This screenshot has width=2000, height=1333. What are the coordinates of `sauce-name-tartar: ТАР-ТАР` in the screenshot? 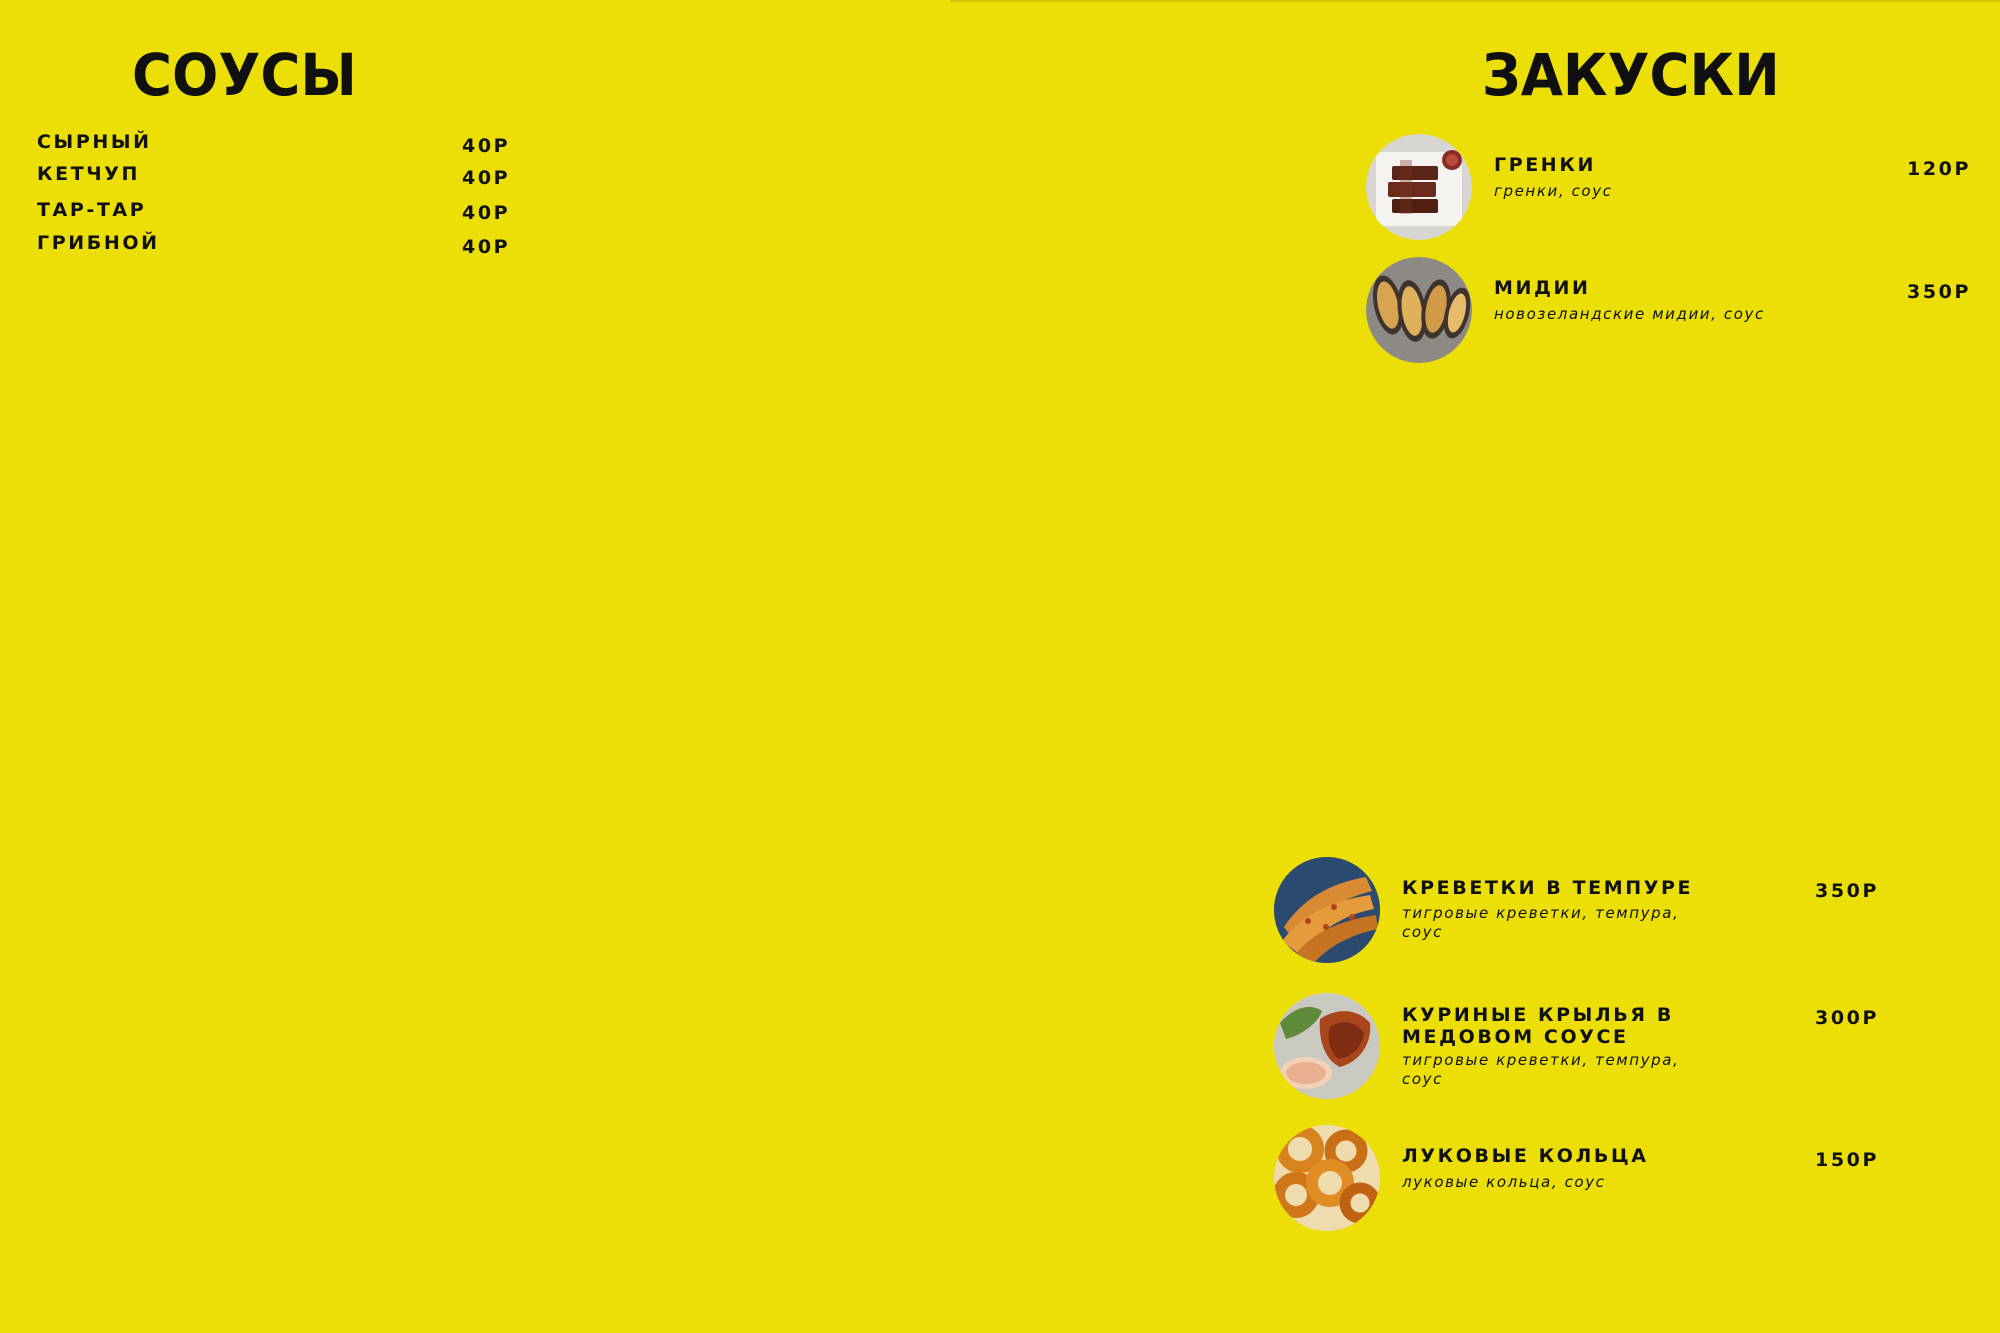 It's located at (92, 210).